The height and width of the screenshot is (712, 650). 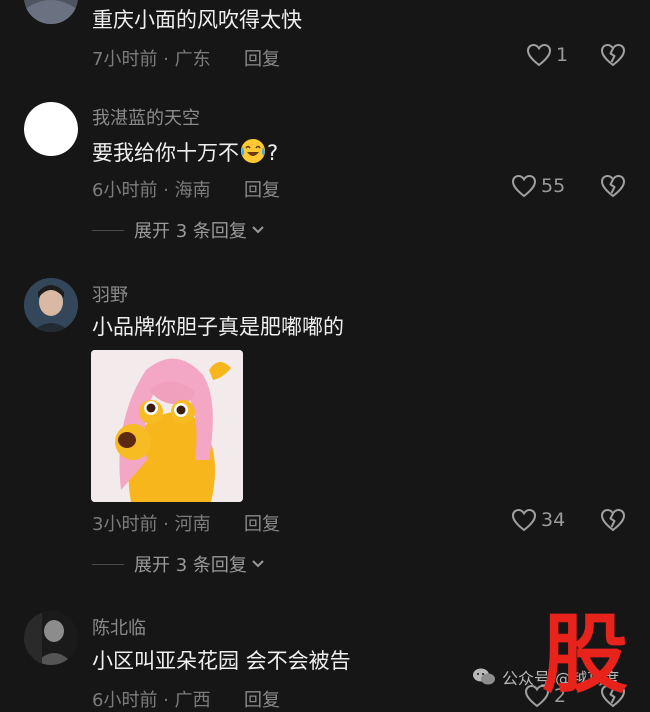 I want to click on sticker-image, so click(x=167, y=426).